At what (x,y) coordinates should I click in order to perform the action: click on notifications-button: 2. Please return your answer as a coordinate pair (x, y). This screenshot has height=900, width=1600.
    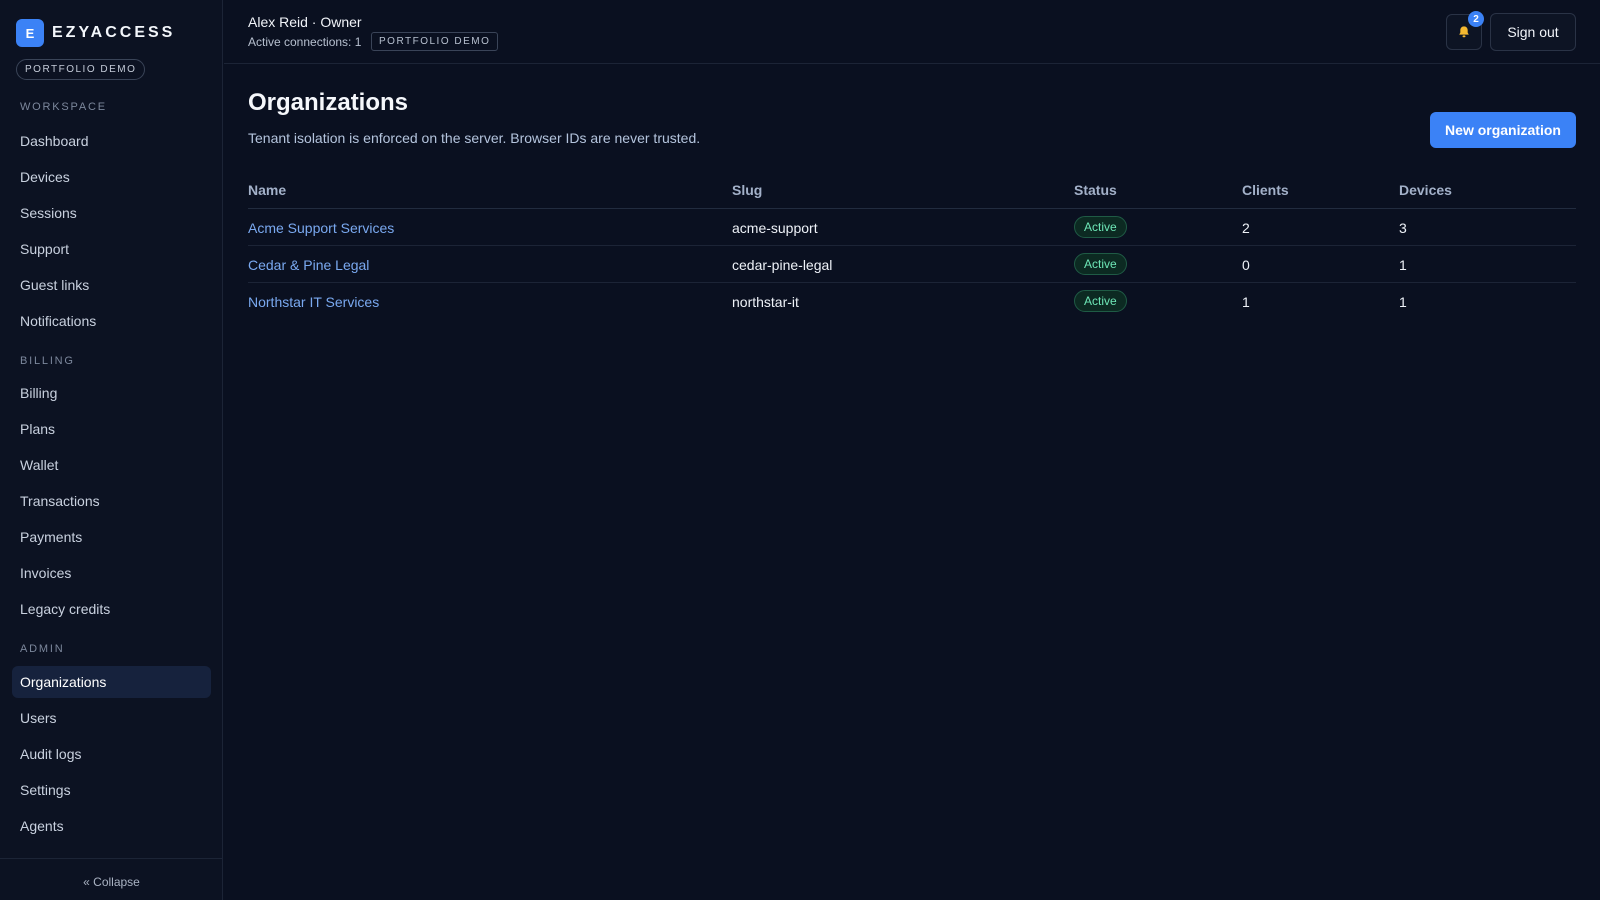
    Looking at the image, I should click on (1465, 30).